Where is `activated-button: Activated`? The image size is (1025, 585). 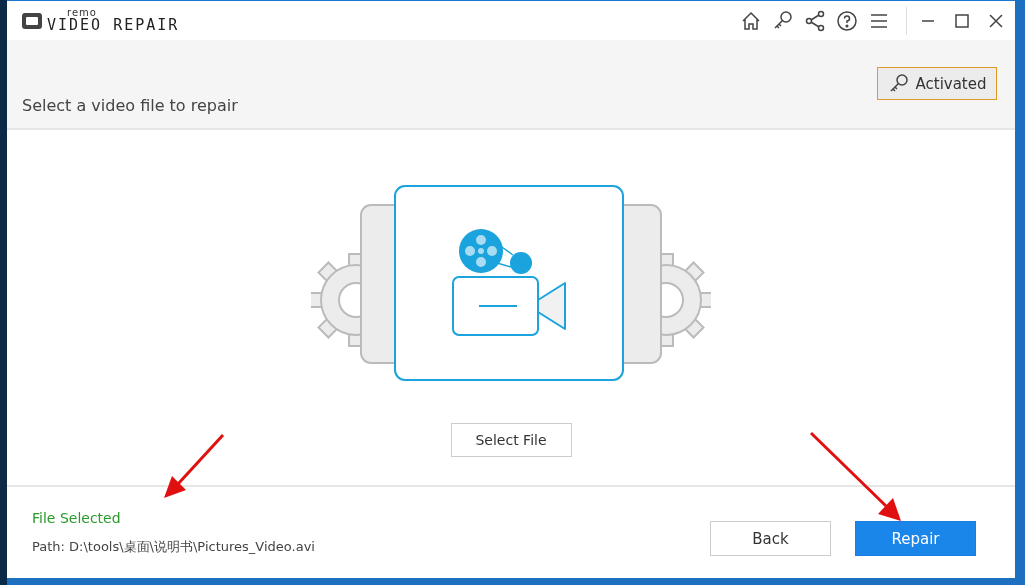 activated-button: Activated is located at coordinates (937, 83).